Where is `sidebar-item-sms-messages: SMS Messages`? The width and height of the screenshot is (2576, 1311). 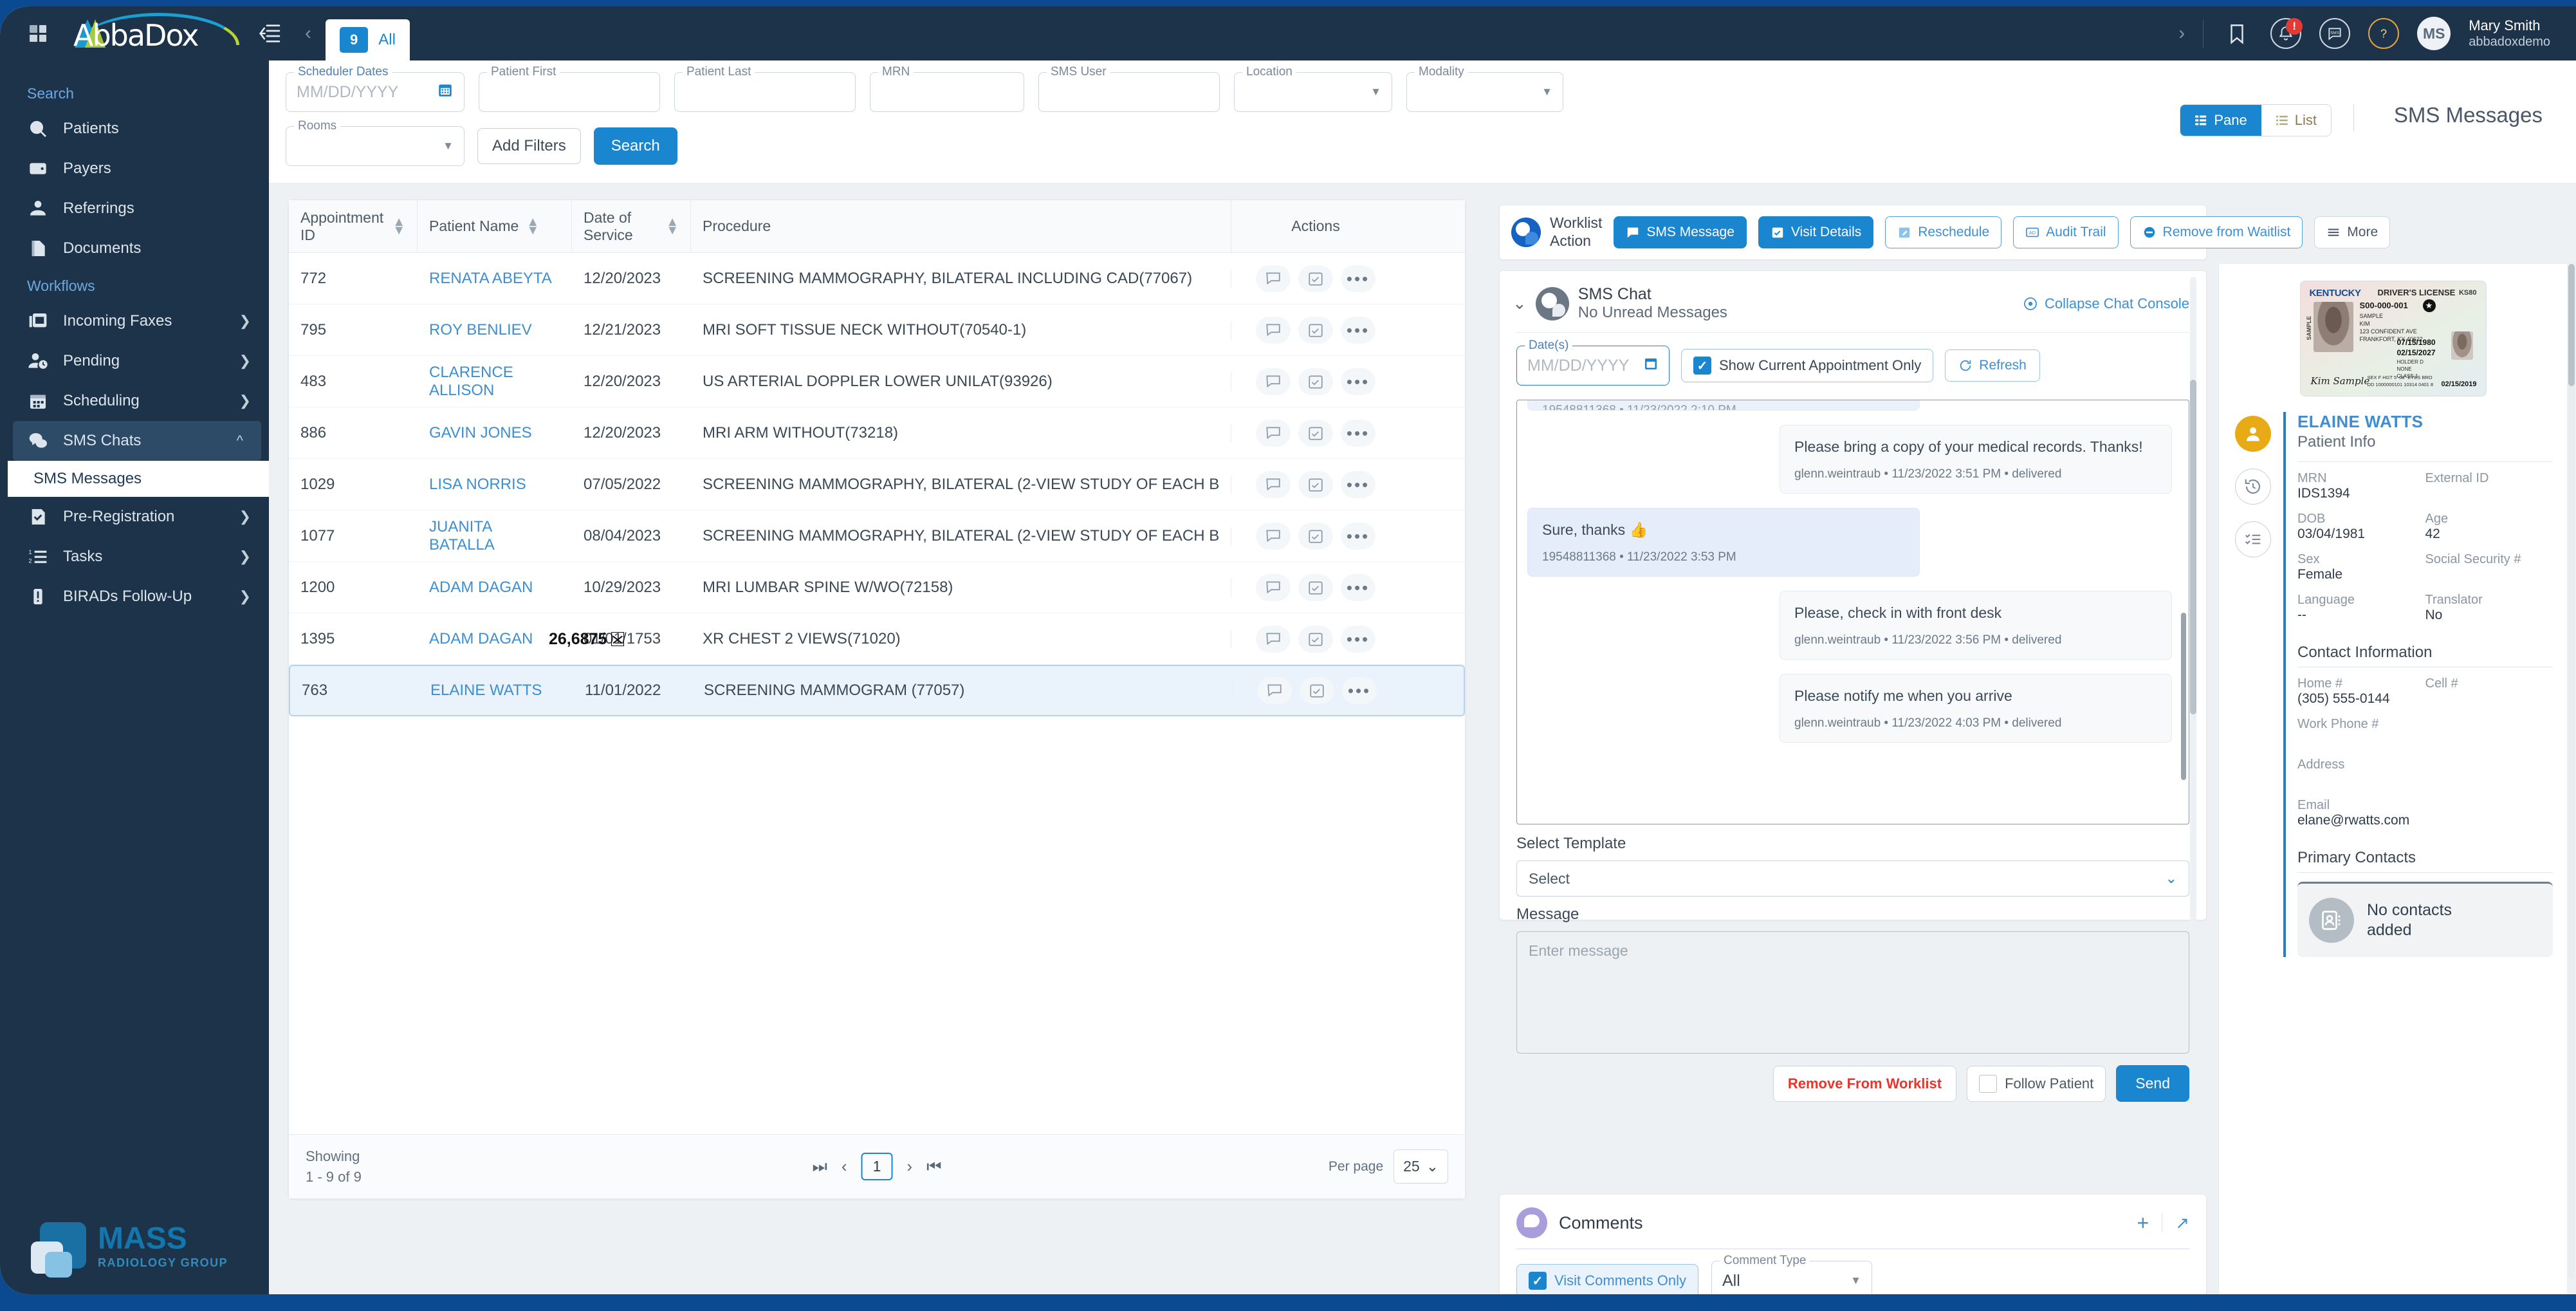 sidebar-item-sms-messages: SMS Messages is located at coordinates (138, 479).